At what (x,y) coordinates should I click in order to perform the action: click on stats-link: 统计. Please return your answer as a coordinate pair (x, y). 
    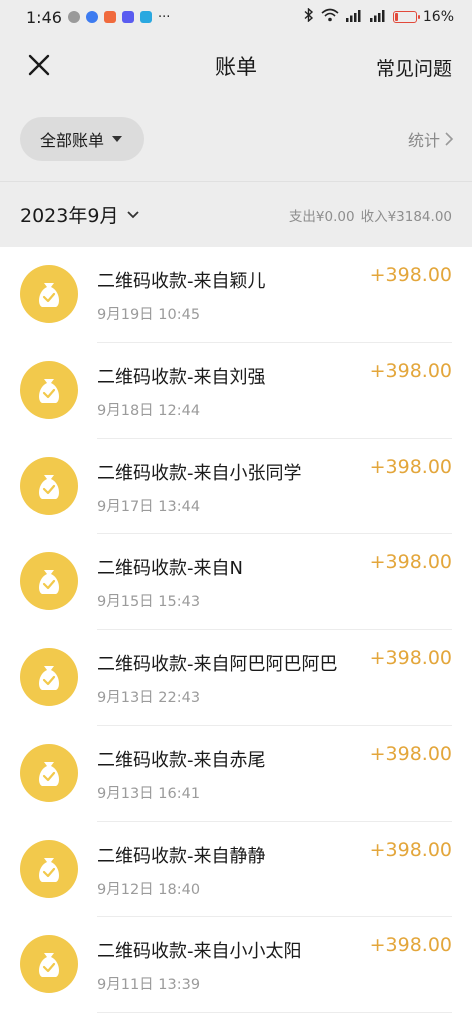
    Looking at the image, I should click on (431, 139).